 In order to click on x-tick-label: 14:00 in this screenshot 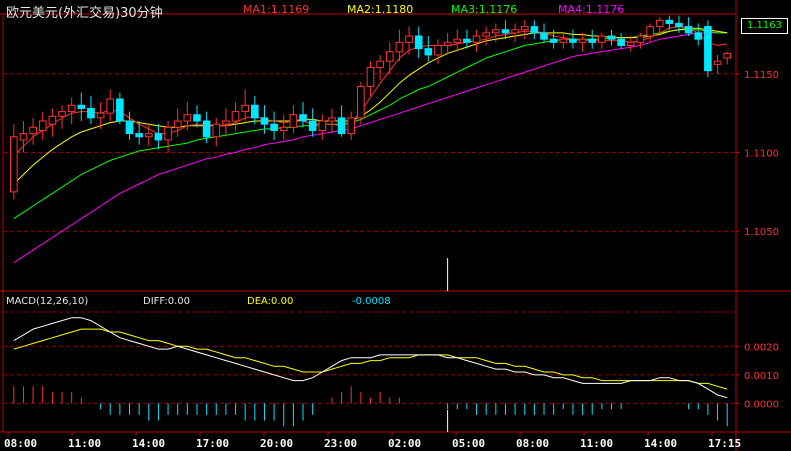, I will do `click(148, 443)`.